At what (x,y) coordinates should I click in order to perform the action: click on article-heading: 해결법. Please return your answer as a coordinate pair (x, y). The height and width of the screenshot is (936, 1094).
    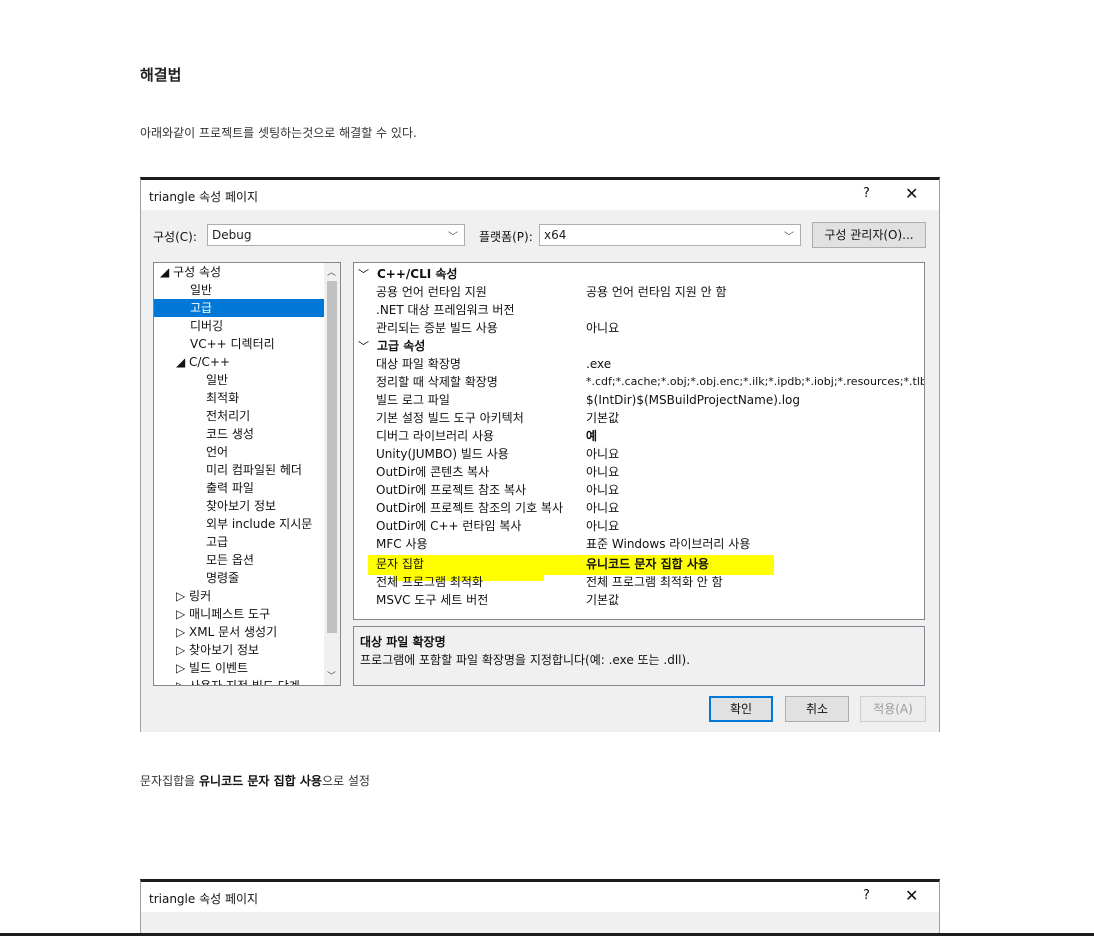
    Looking at the image, I should click on (161, 75).